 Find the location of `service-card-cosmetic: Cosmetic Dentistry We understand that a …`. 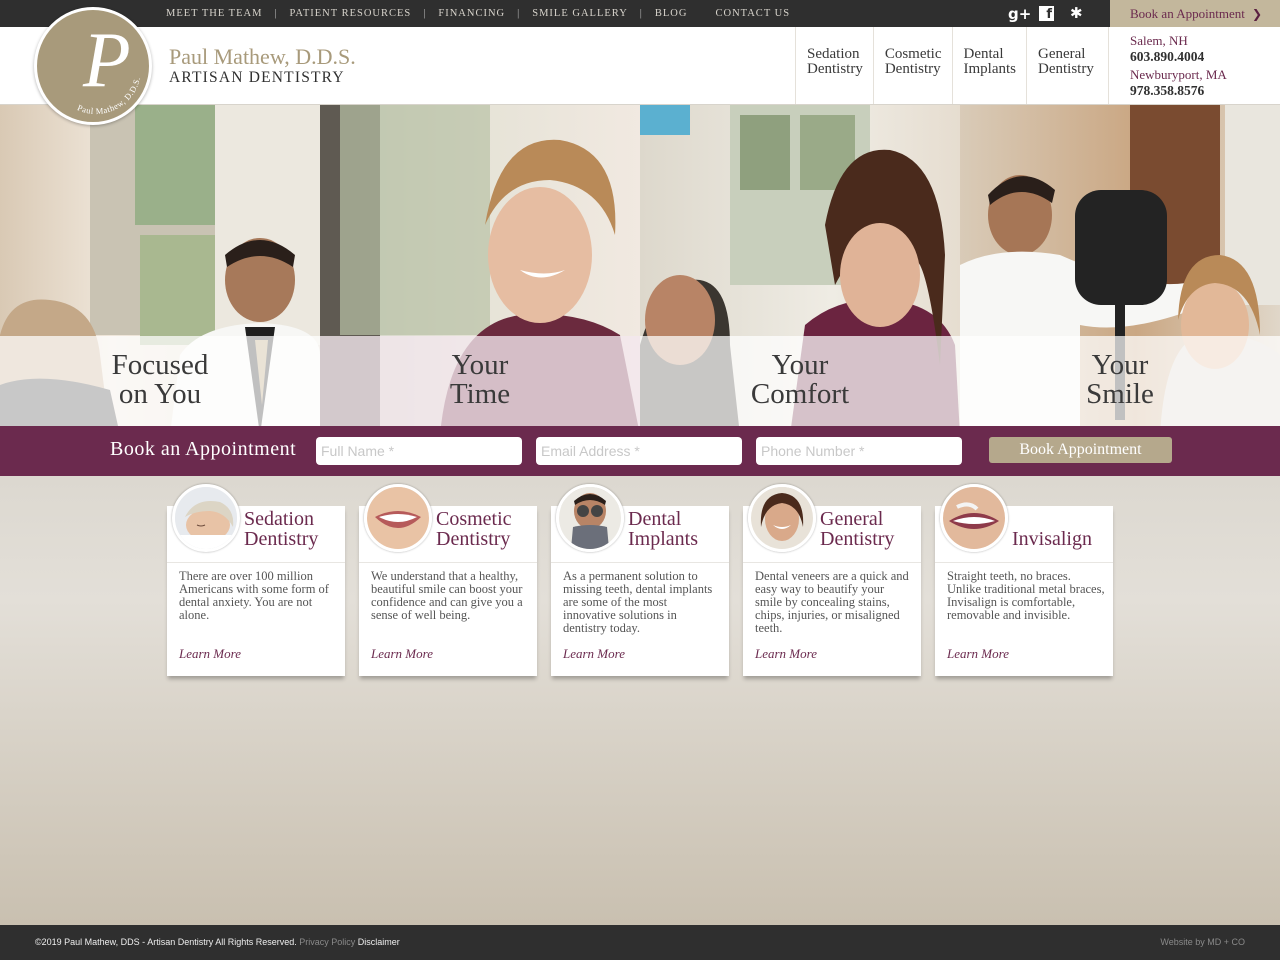

service-card-cosmetic: Cosmetic Dentistry We understand that a … is located at coordinates (448, 580).